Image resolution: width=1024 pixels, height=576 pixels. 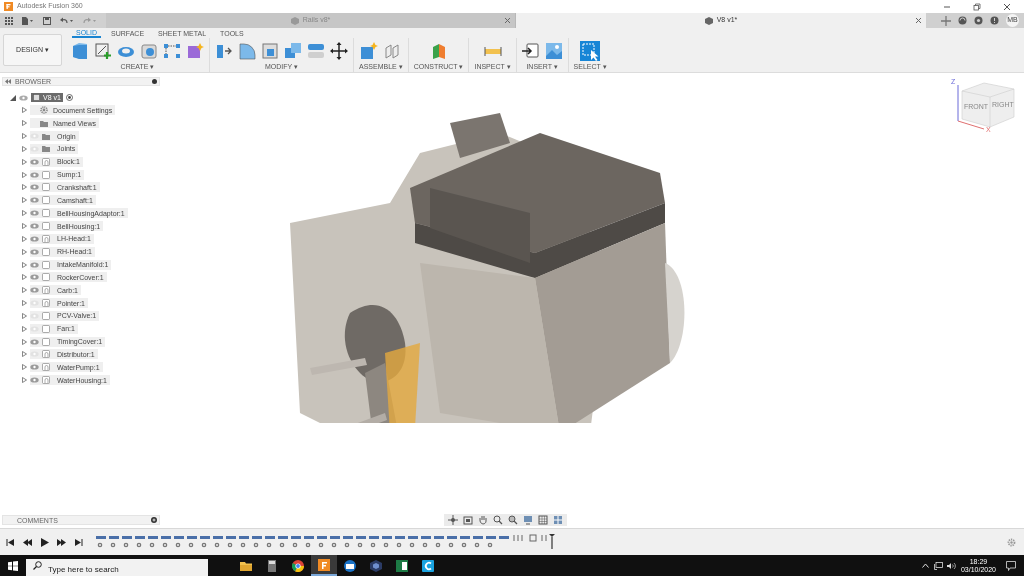 What do you see at coordinates (326, 542) in the screenshot?
I see `timeline-features-drawing` at bounding box center [326, 542].